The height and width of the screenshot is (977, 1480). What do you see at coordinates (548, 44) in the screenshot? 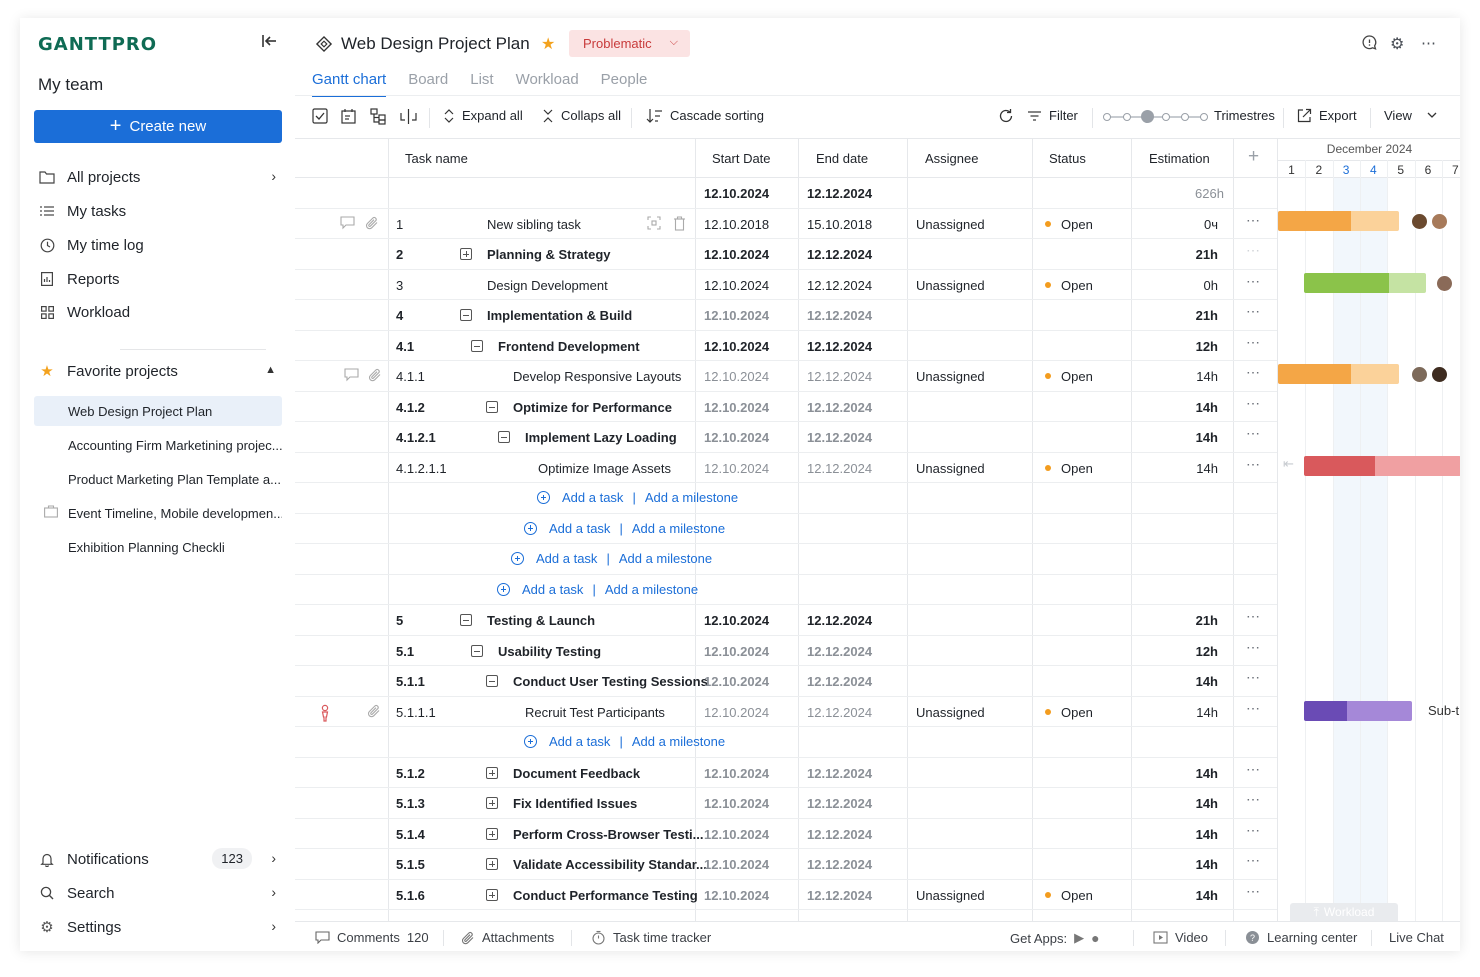
I see `favorite-star-icon: ★` at bounding box center [548, 44].